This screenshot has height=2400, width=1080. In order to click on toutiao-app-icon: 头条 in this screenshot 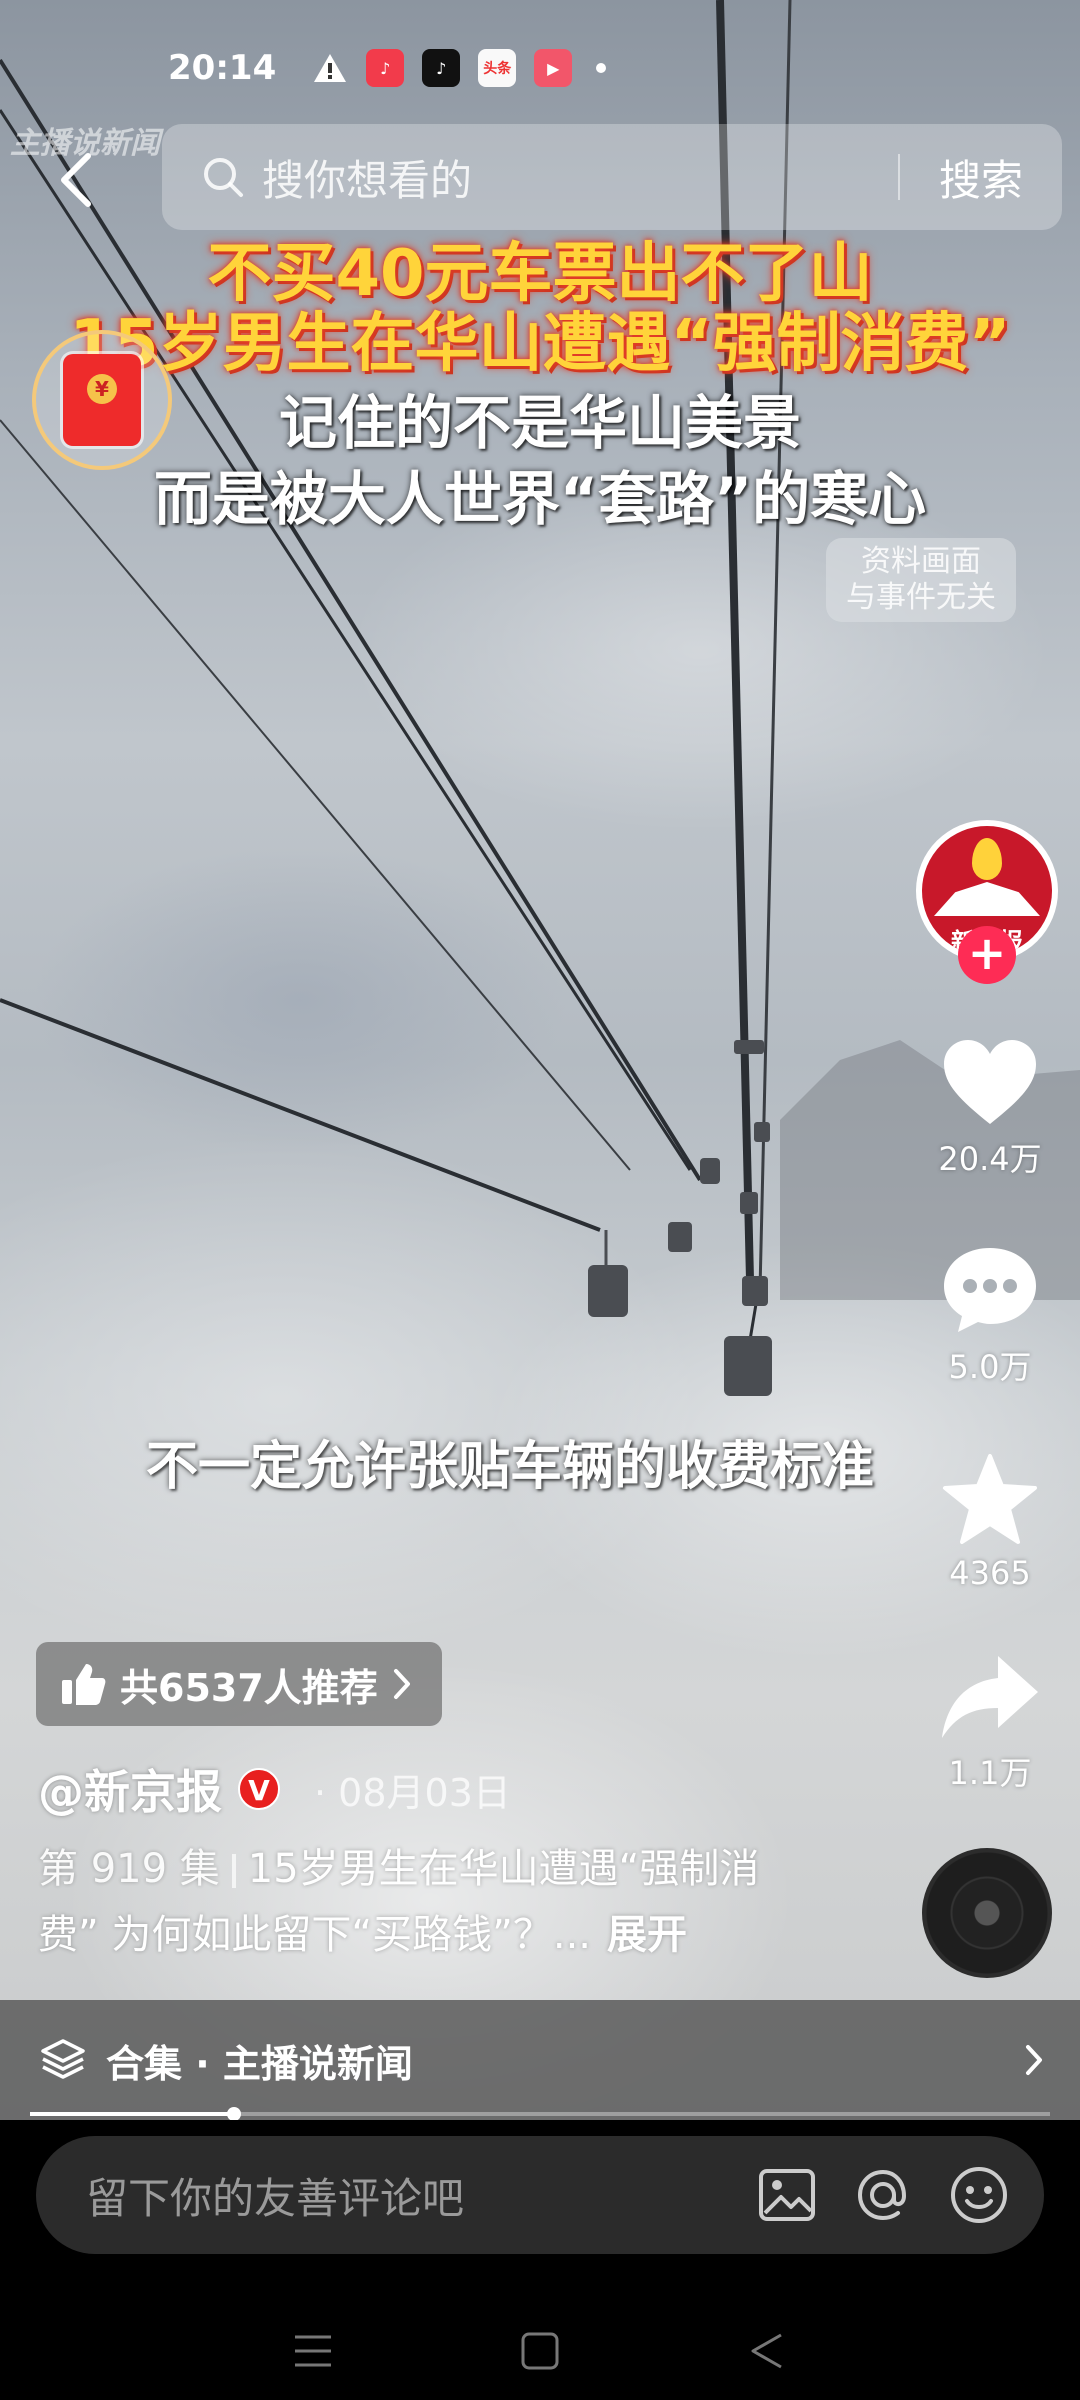, I will do `click(497, 68)`.